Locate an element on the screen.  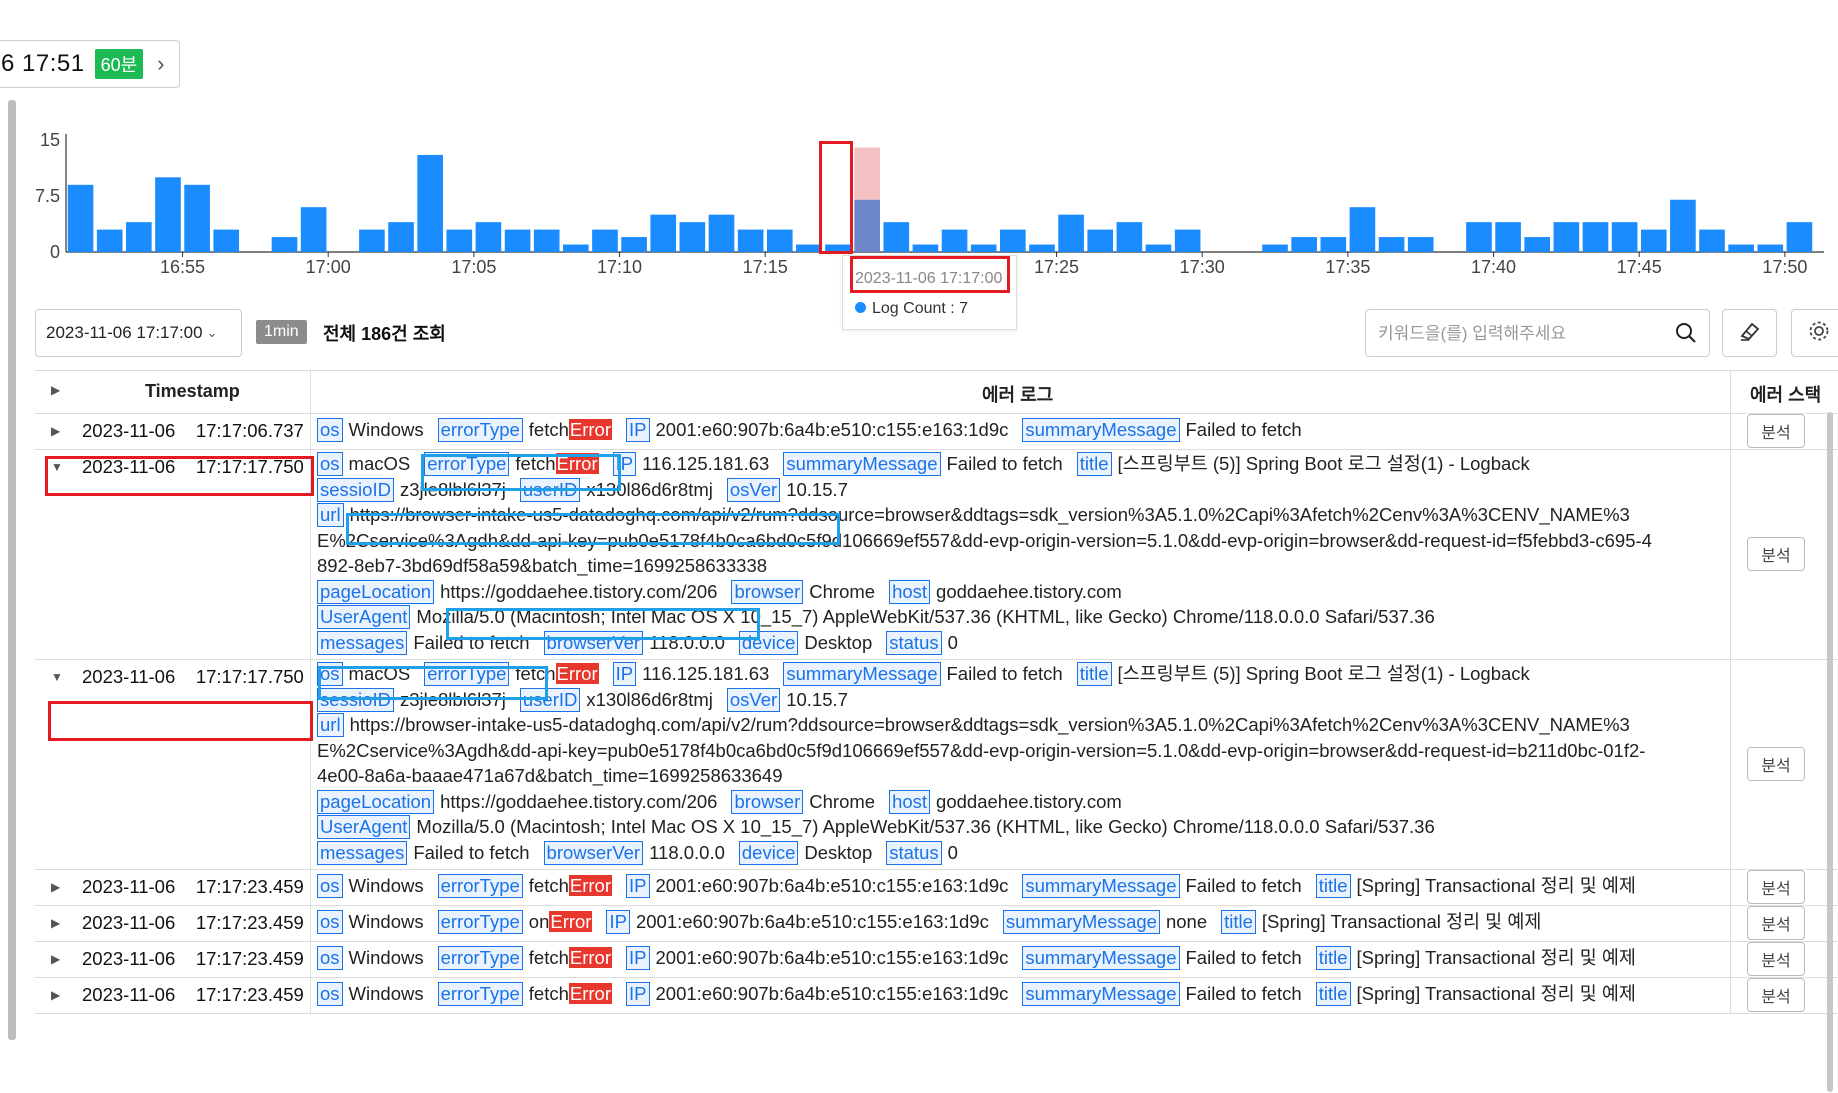
search-box is located at coordinates (1537, 333).